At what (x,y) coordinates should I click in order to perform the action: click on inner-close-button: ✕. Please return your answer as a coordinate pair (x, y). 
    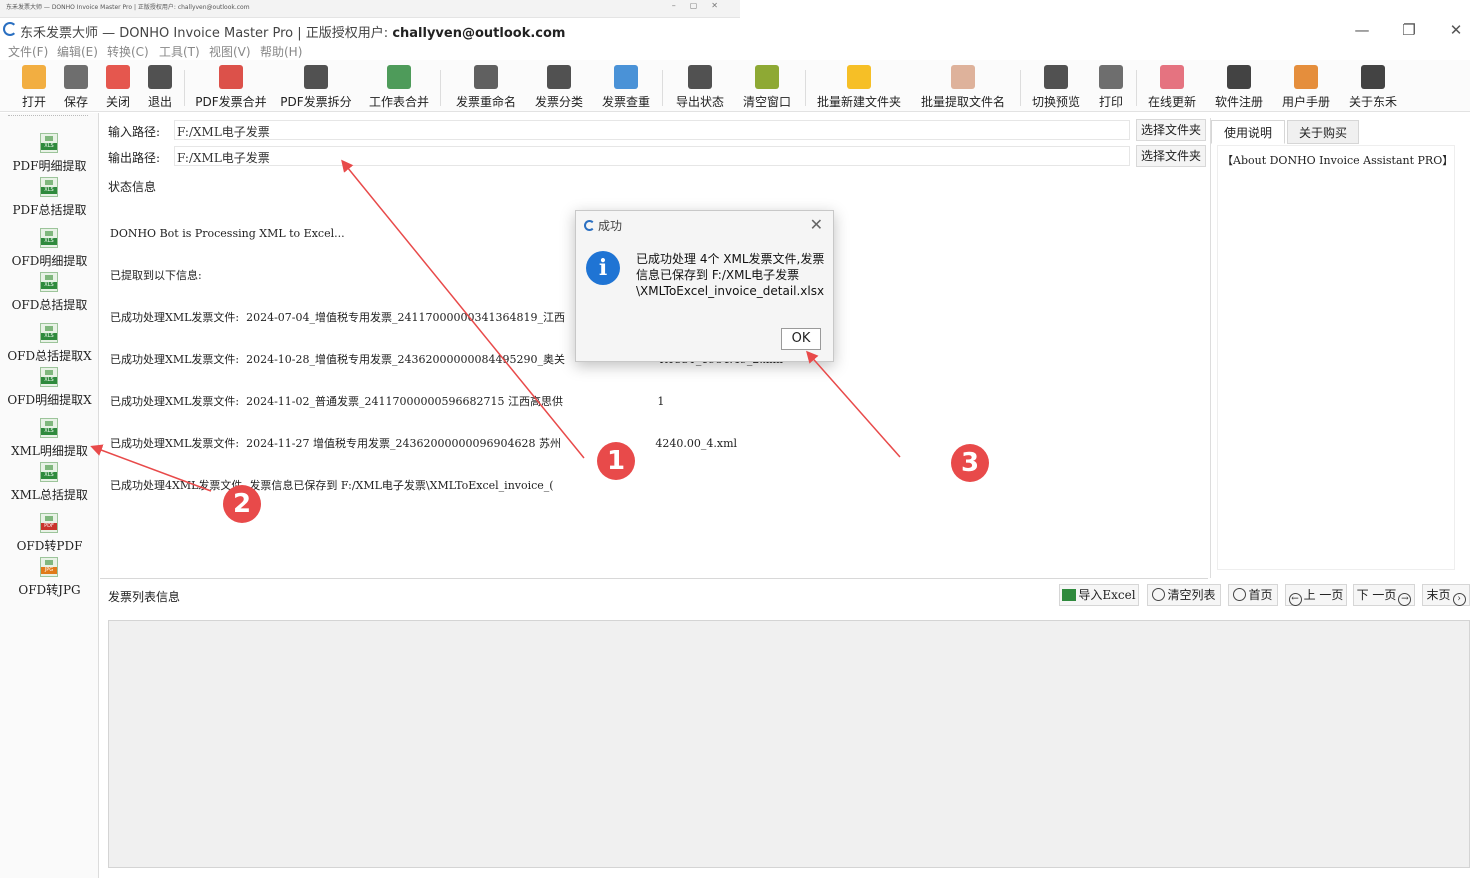
    Looking at the image, I should click on (721, 5).